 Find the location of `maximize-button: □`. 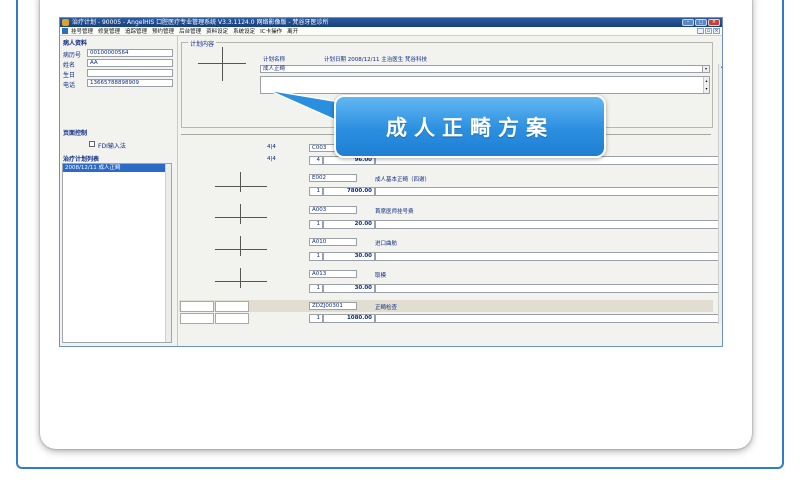

maximize-button: □ is located at coordinates (701, 22).